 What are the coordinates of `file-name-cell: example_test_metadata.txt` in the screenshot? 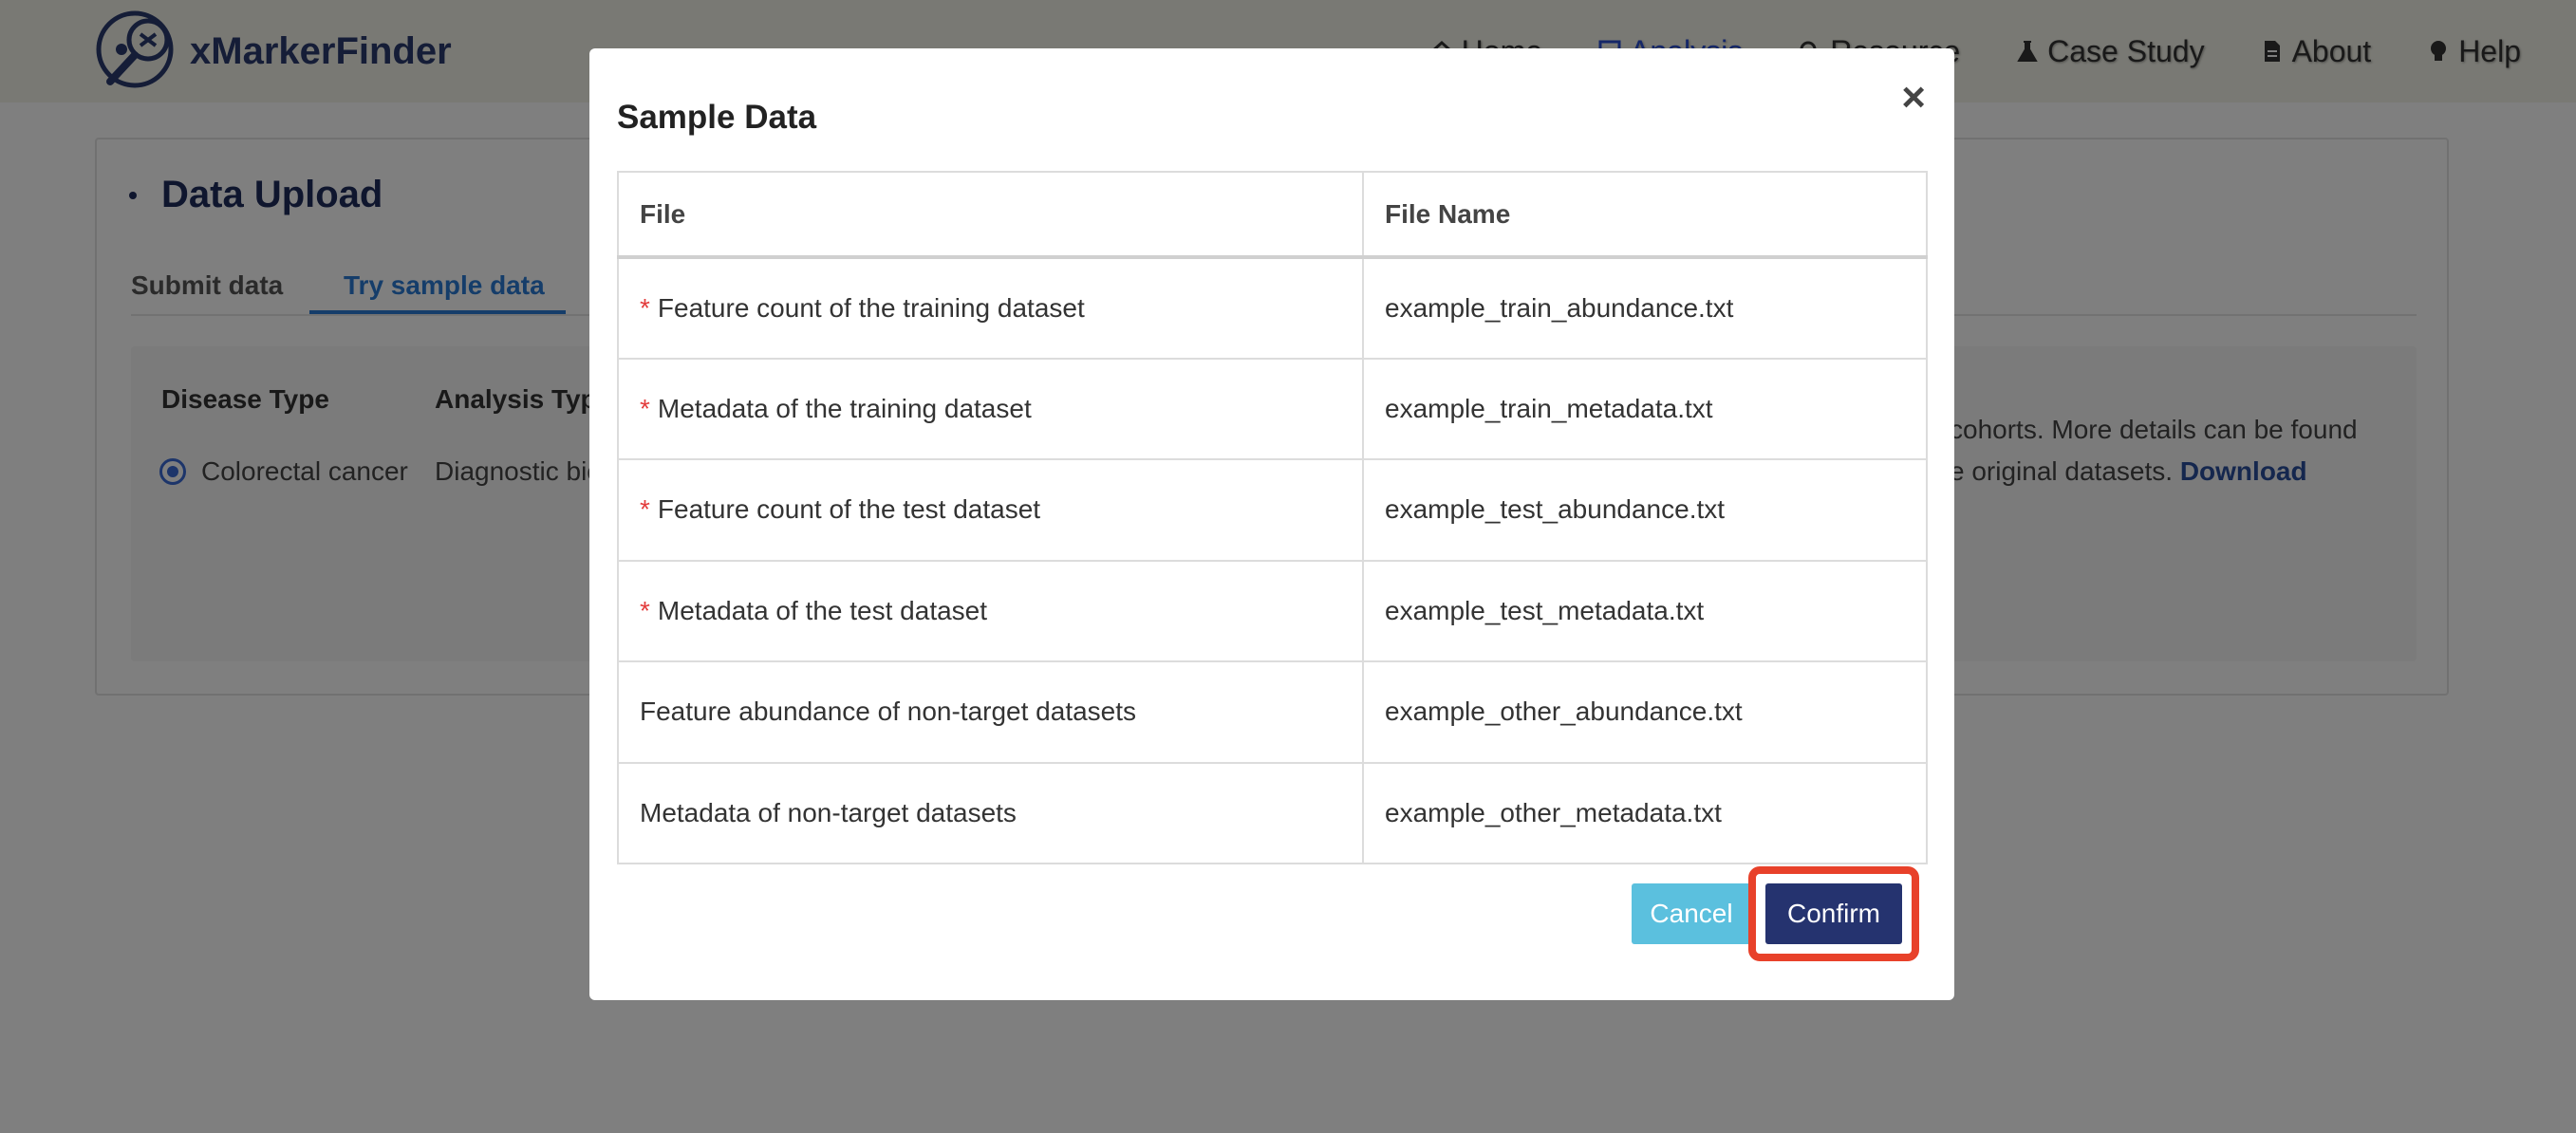 It's located at (1645, 610).